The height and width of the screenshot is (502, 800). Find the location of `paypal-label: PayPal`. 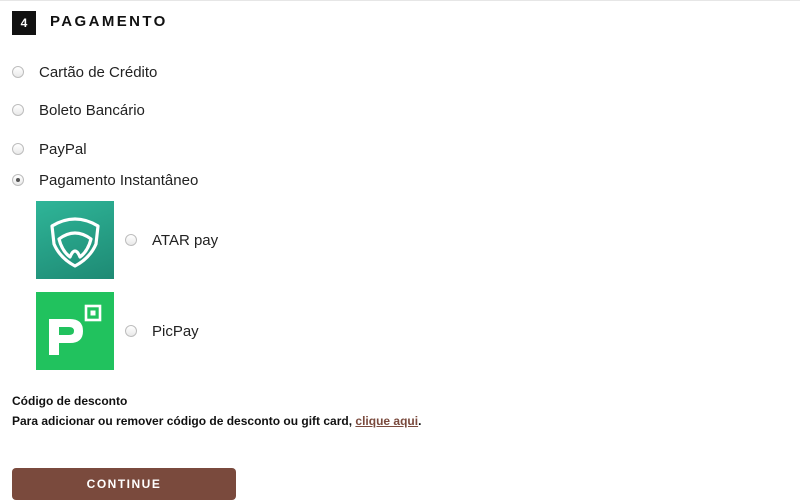

paypal-label: PayPal is located at coordinates (63, 149).